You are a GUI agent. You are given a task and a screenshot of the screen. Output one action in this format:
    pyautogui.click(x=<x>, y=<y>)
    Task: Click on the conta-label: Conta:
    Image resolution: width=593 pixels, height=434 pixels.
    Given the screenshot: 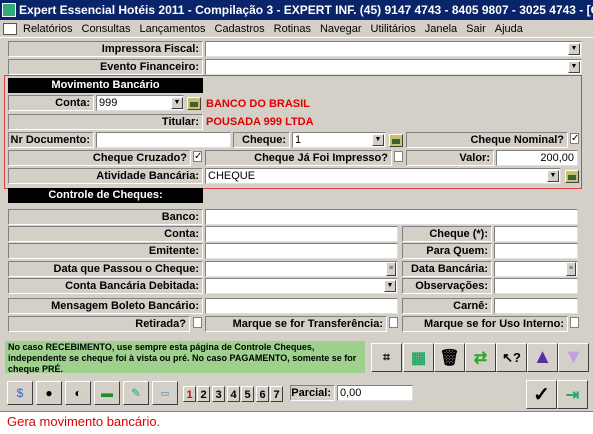 What is the action you would take?
    pyautogui.click(x=51, y=103)
    